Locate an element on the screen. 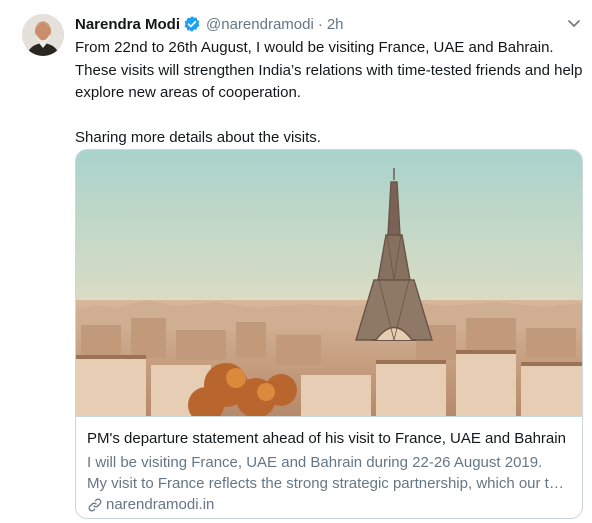 This screenshot has height=523, width=592. chevron-down-icon is located at coordinates (574, 23).